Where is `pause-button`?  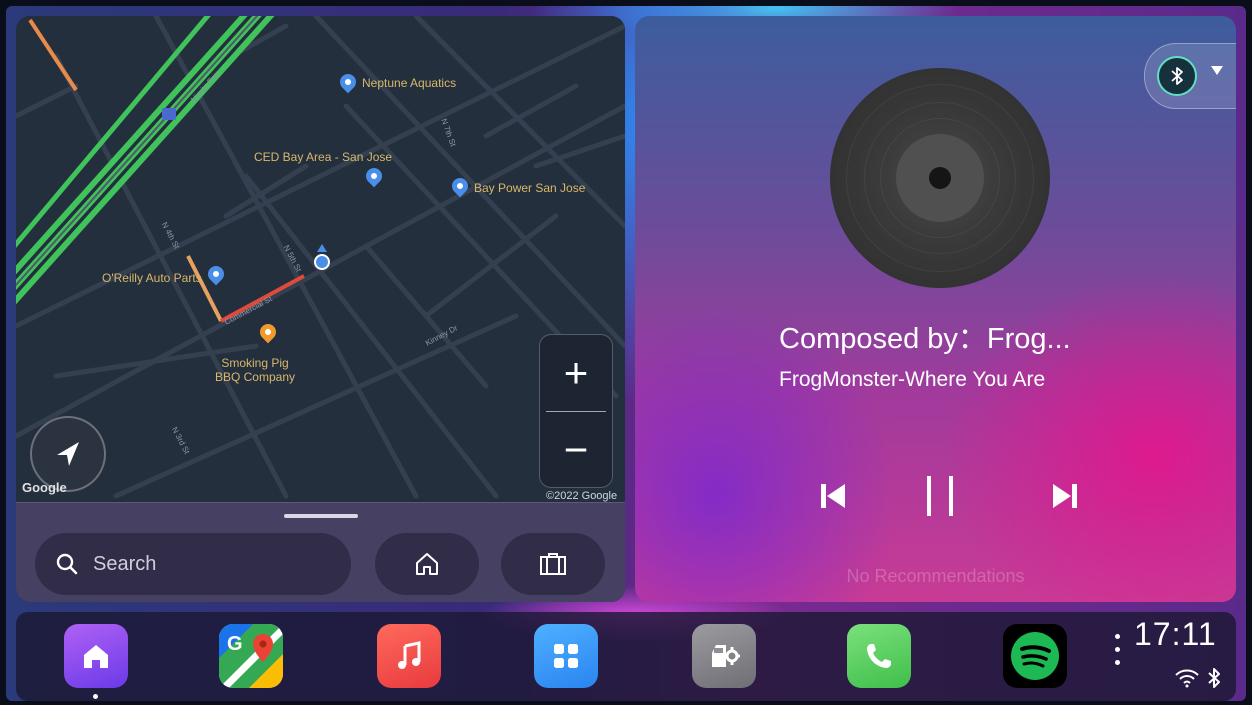 pause-button is located at coordinates (940, 496).